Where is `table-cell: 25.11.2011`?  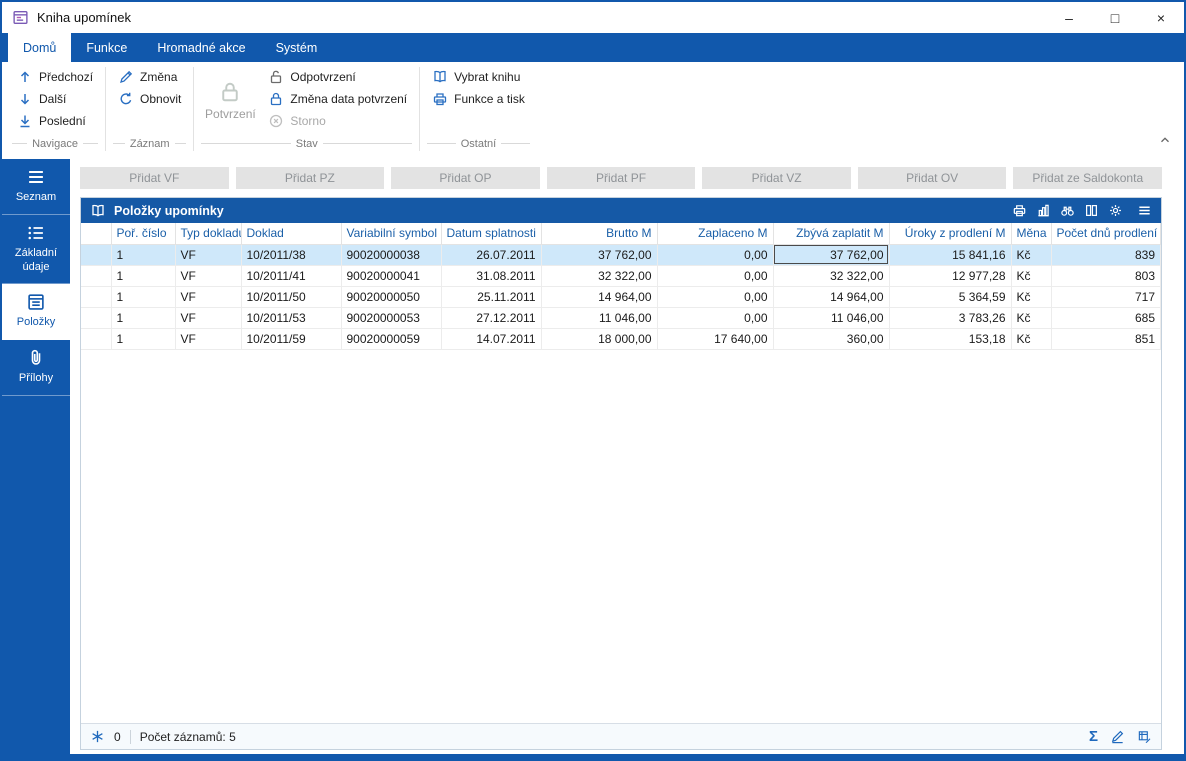
table-cell: 25.11.2011 is located at coordinates (491, 297).